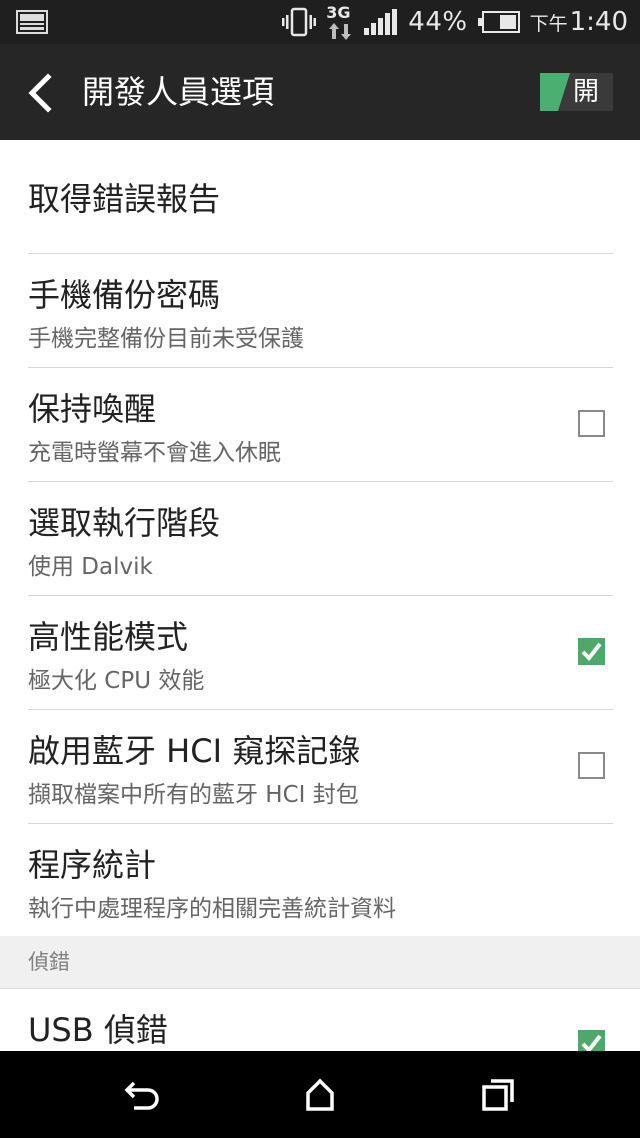  I want to click on usb-debugging-checkbox, so click(591, 1040).